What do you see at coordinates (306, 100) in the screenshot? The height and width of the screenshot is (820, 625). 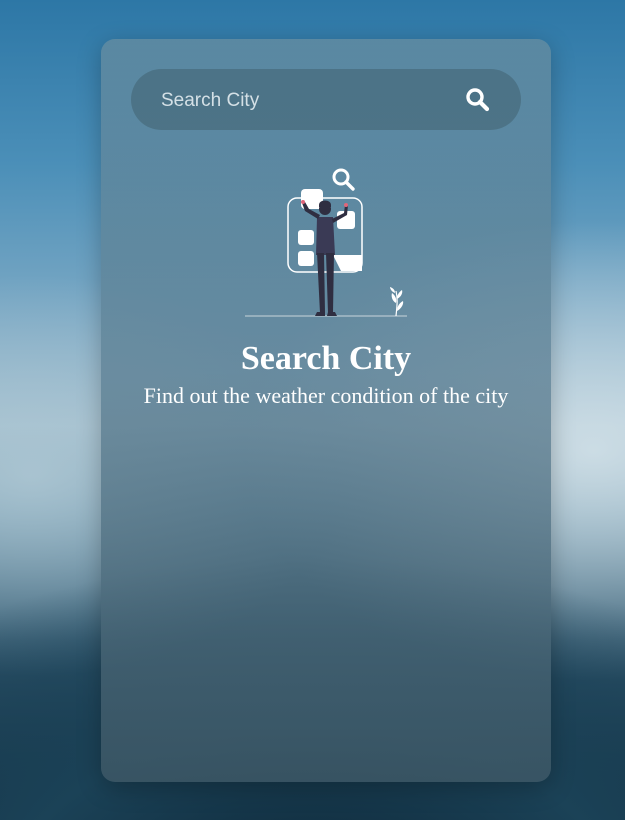 I see `search-input` at bounding box center [306, 100].